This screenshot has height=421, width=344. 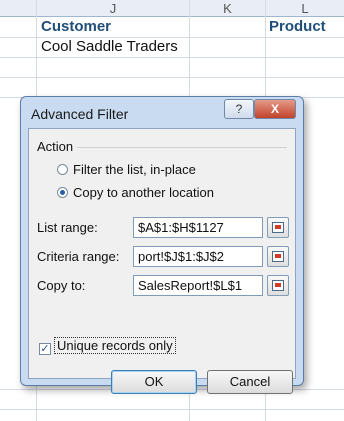 I want to click on dialog-title-bar: Advanced Filter ? X, so click(x=162, y=113).